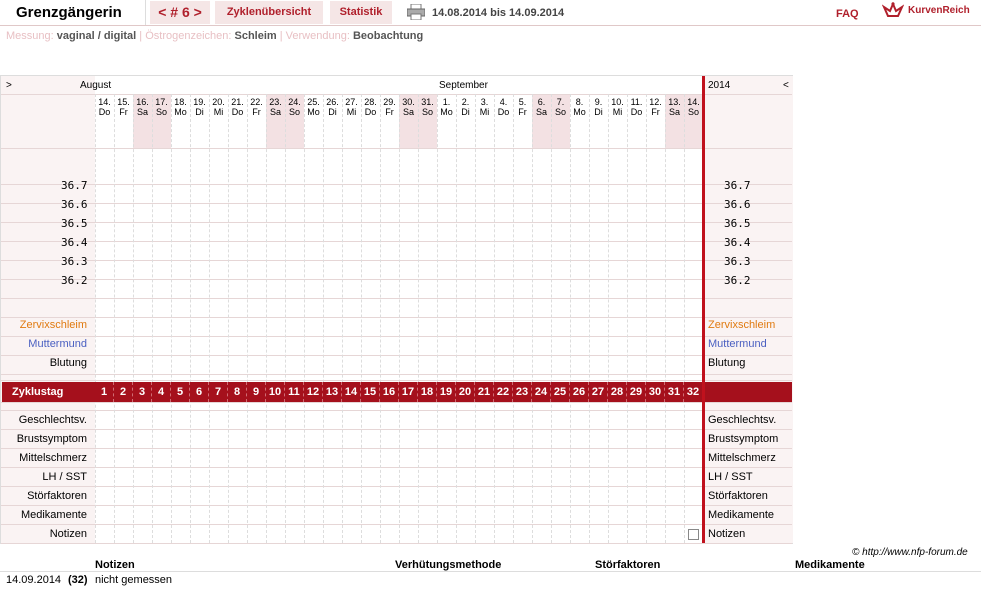 The image size is (981, 603). What do you see at coordinates (416, 12) in the screenshot?
I see `printer-icon` at bounding box center [416, 12].